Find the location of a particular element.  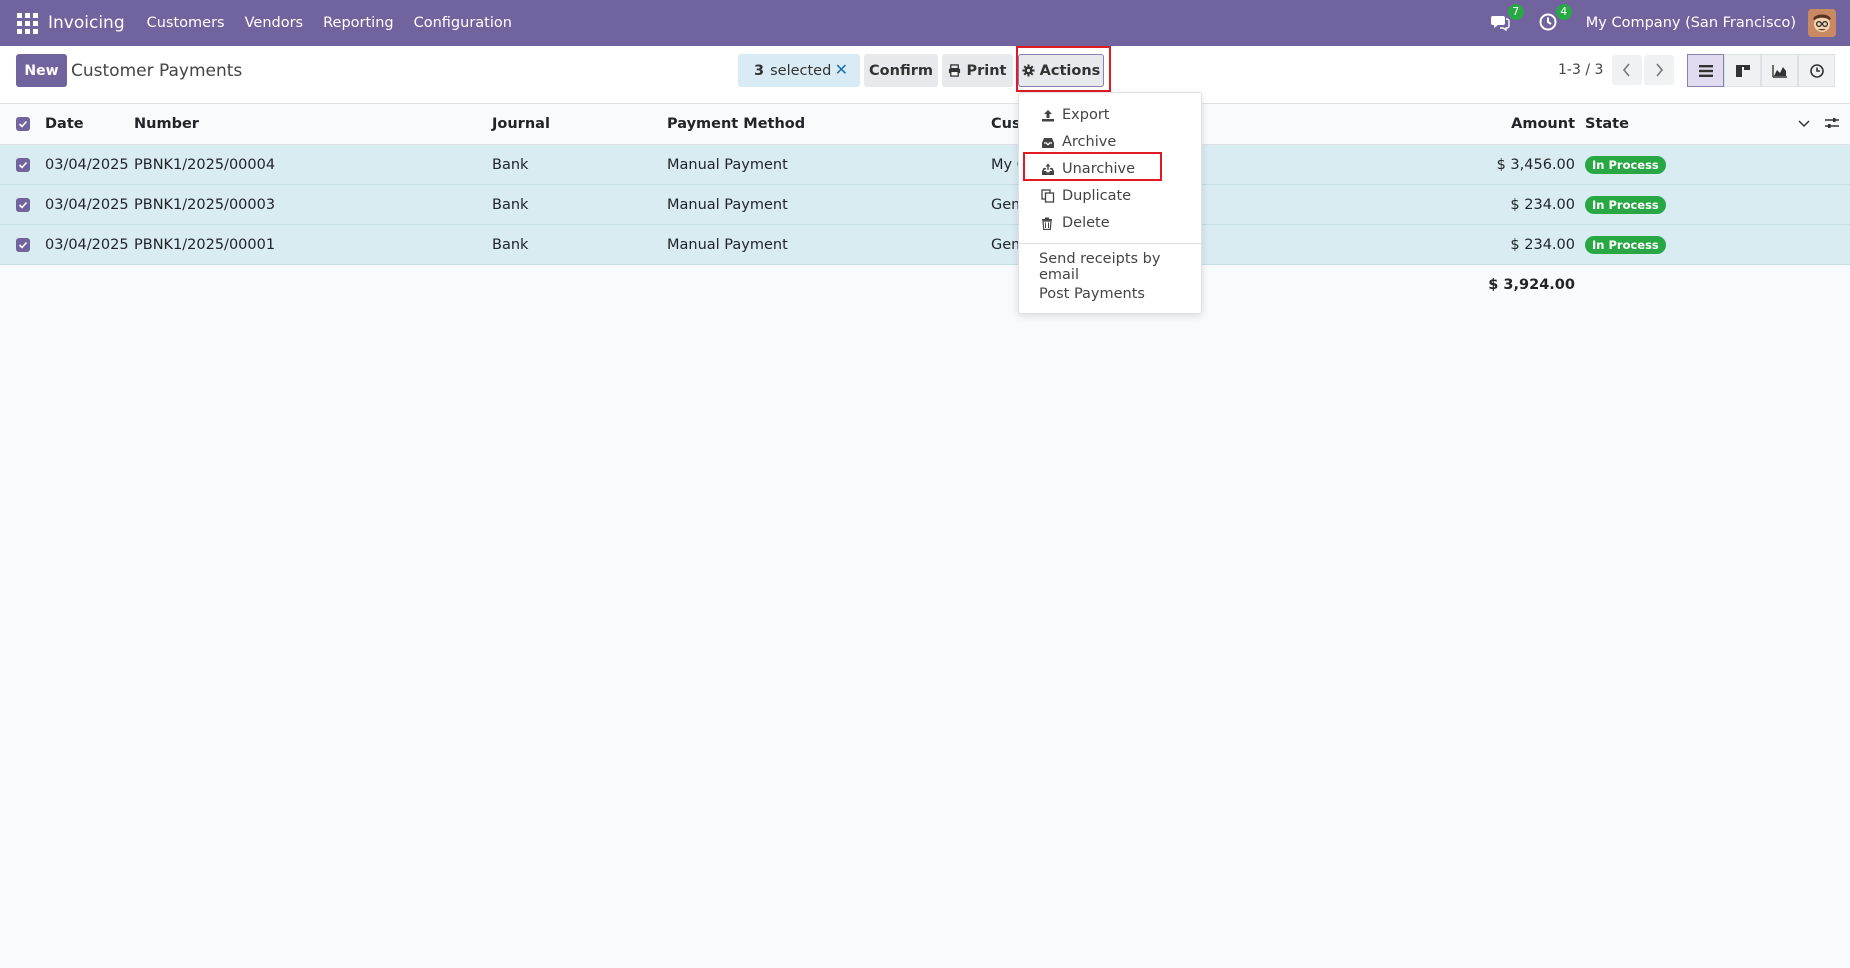

menu-divider is located at coordinates (1110, 243).